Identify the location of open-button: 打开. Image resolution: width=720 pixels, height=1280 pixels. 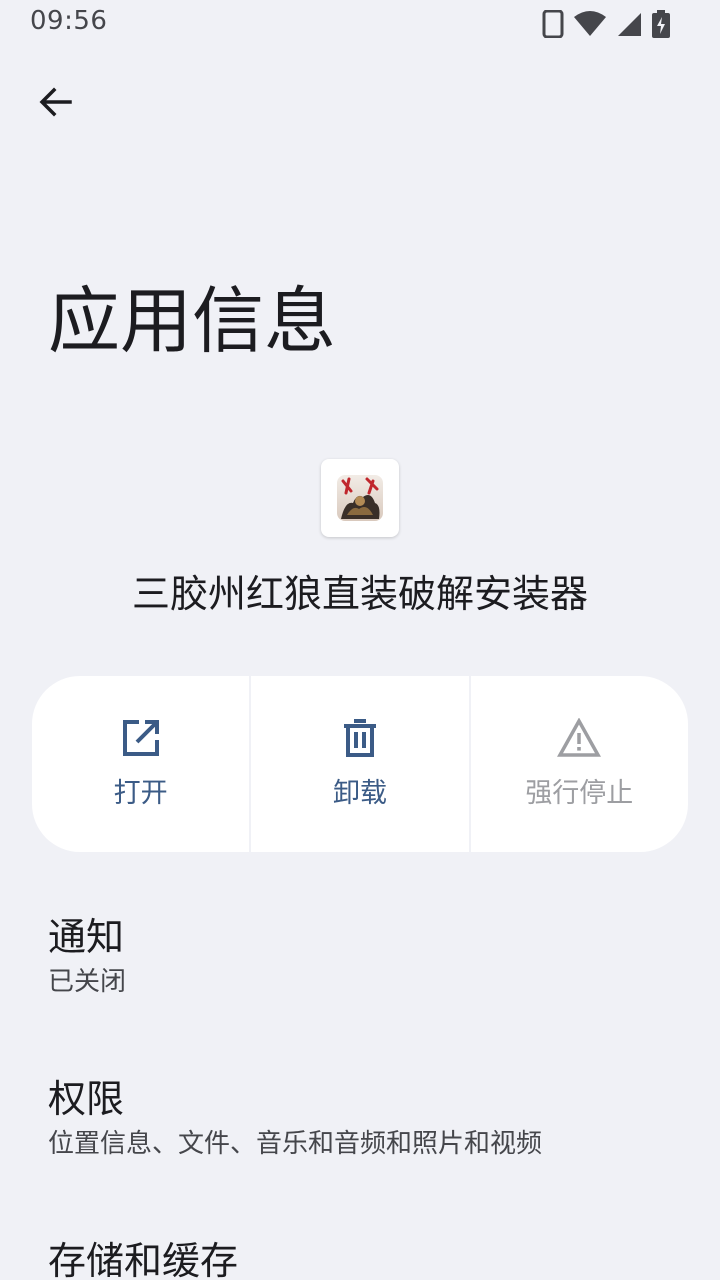
(140, 764).